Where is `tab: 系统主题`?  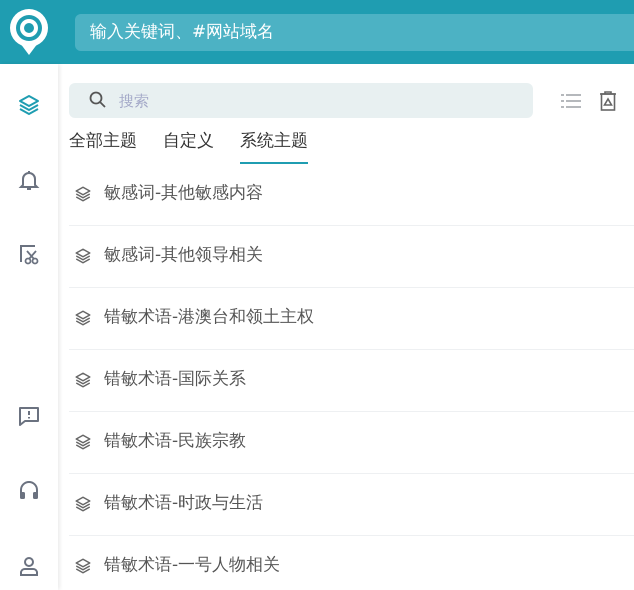 tab: 系统主题 is located at coordinates (274, 146).